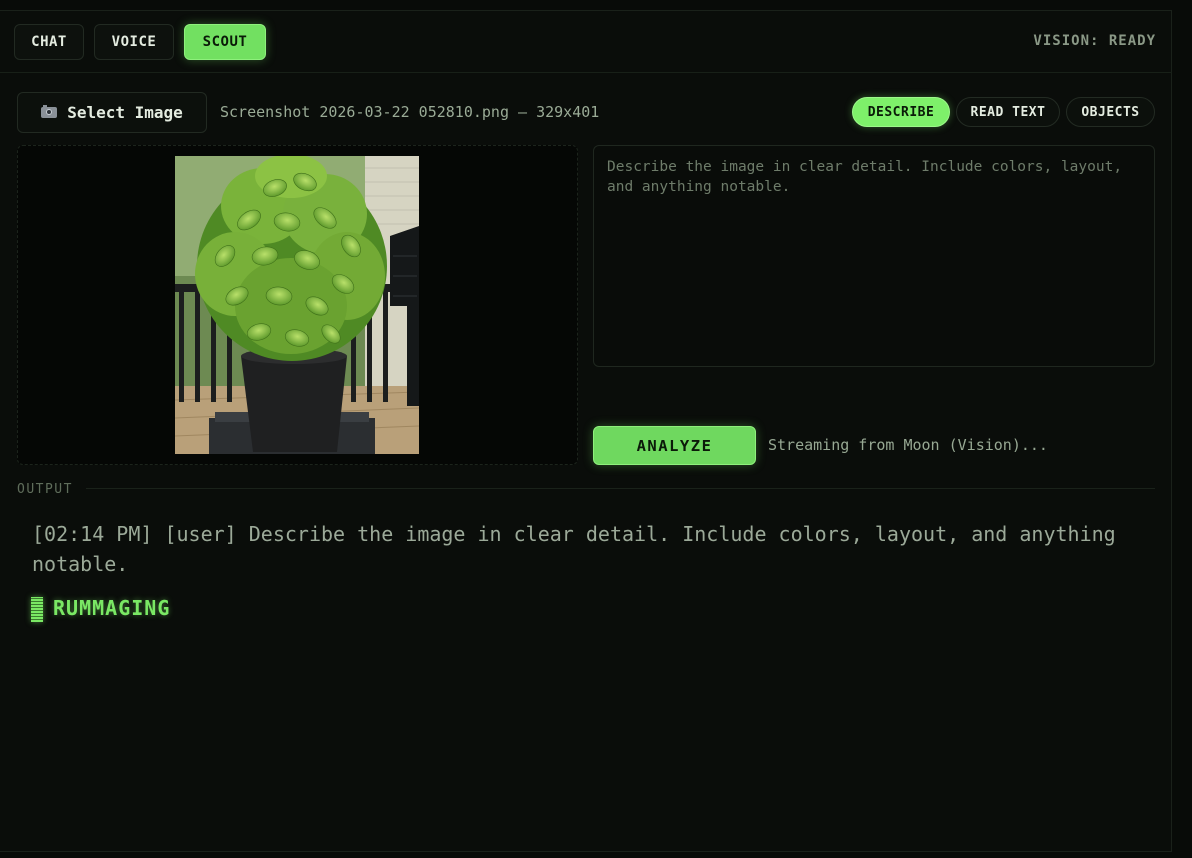  Describe the element at coordinates (674, 445) in the screenshot. I see `analyze-button: ANALYZE` at that location.